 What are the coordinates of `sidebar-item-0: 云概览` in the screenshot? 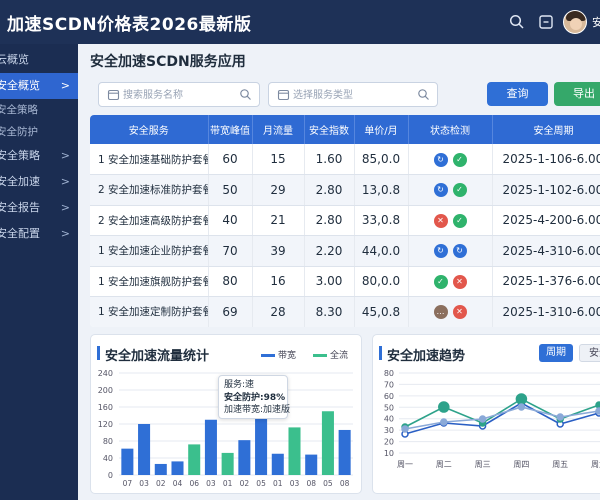 It's located at (39, 60).